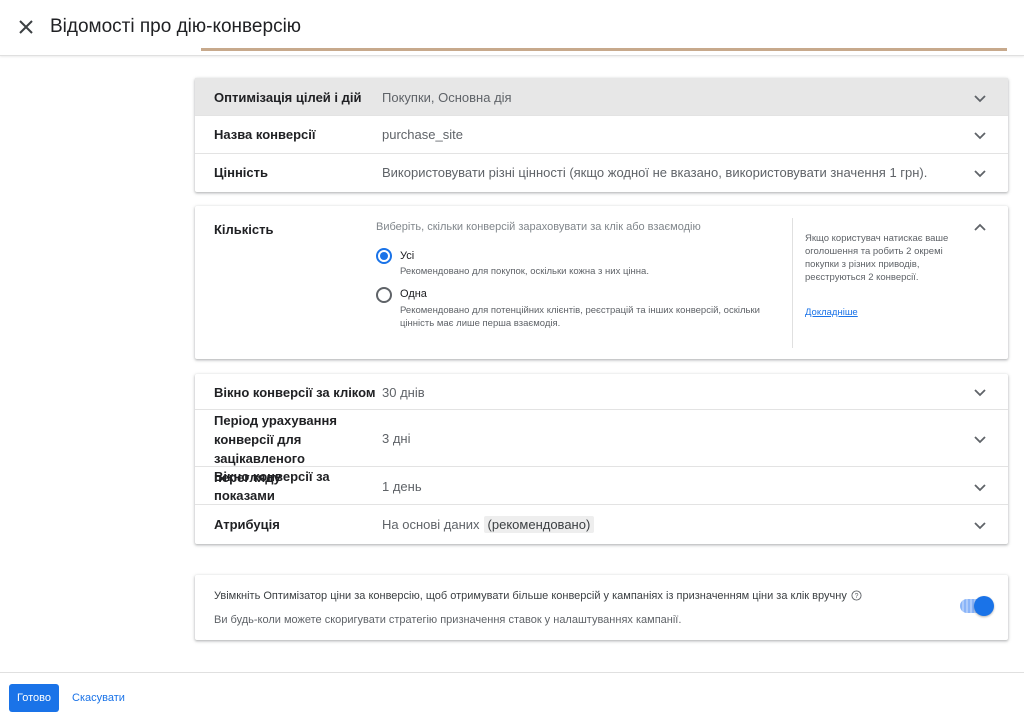  What do you see at coordinates (407, 256) in the screenshot?
I see `option-all-title: Усі` at bounding box center [407, 256].